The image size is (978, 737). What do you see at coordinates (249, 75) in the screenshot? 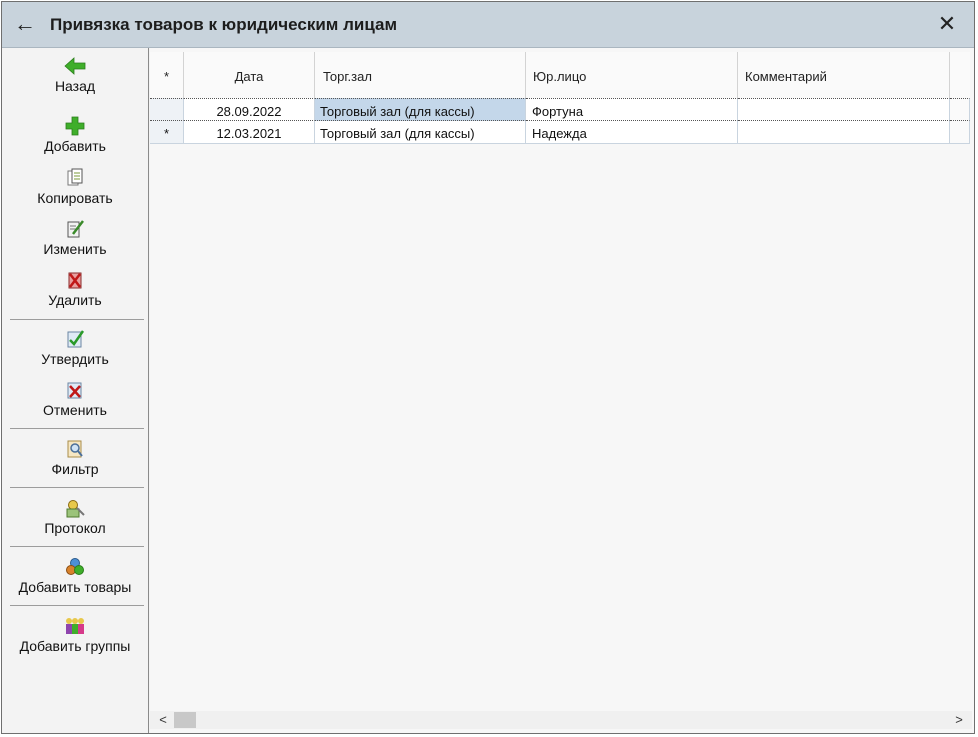
I see `col-date-header: Дата` at bounding box center [249, 75].